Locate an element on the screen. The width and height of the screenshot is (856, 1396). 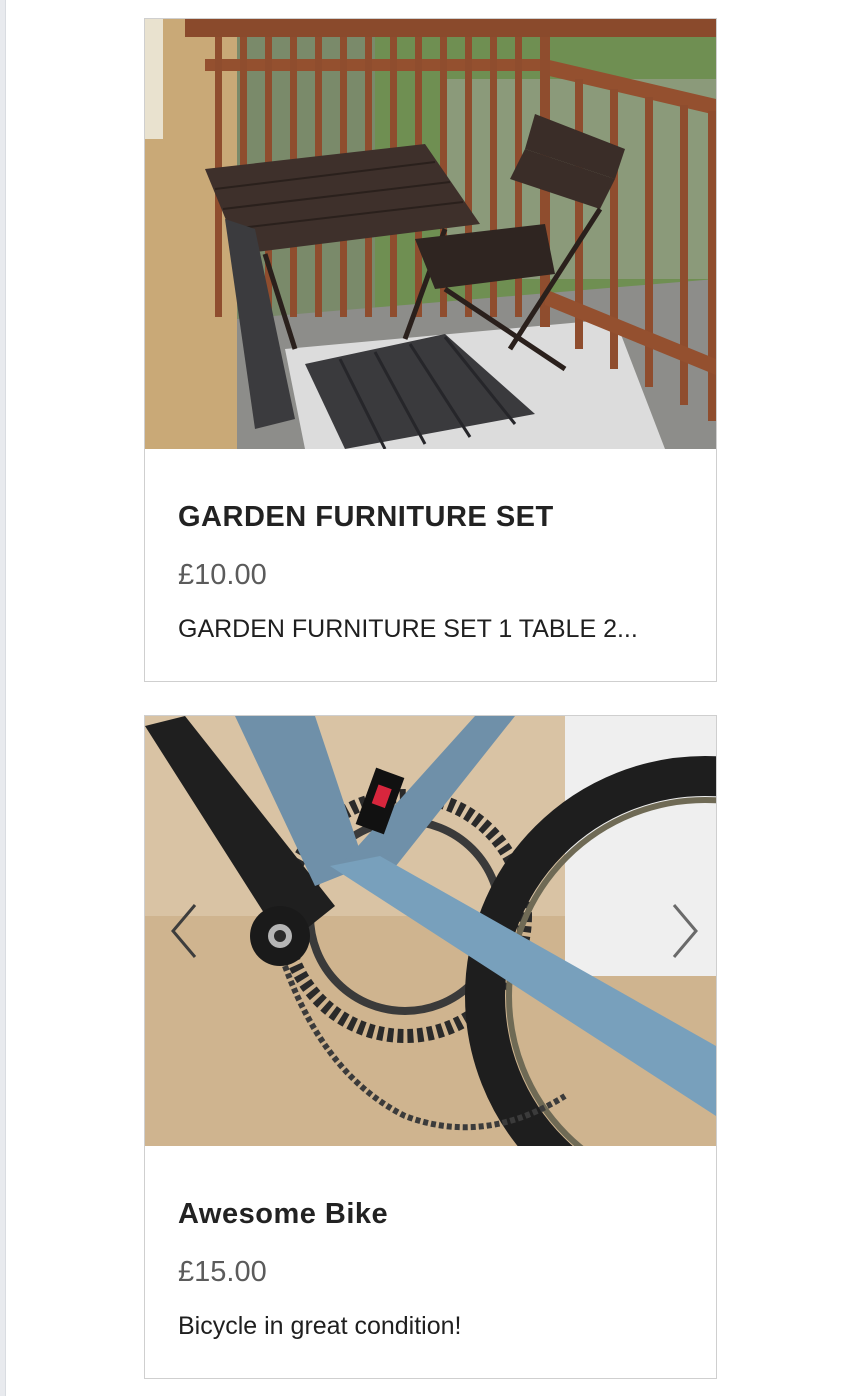
listing-price: £10.00 is located at coordinates (222, 575).